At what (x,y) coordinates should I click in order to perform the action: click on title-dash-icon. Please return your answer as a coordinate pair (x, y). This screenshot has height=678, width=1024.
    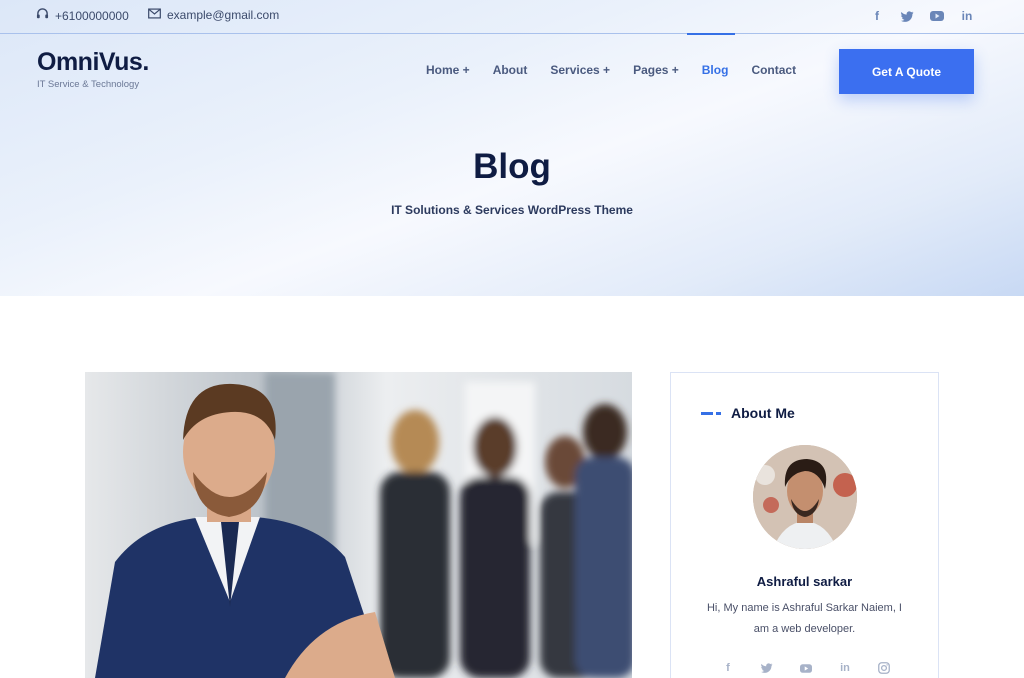
    Looking at the image, I should click on (711, 413).